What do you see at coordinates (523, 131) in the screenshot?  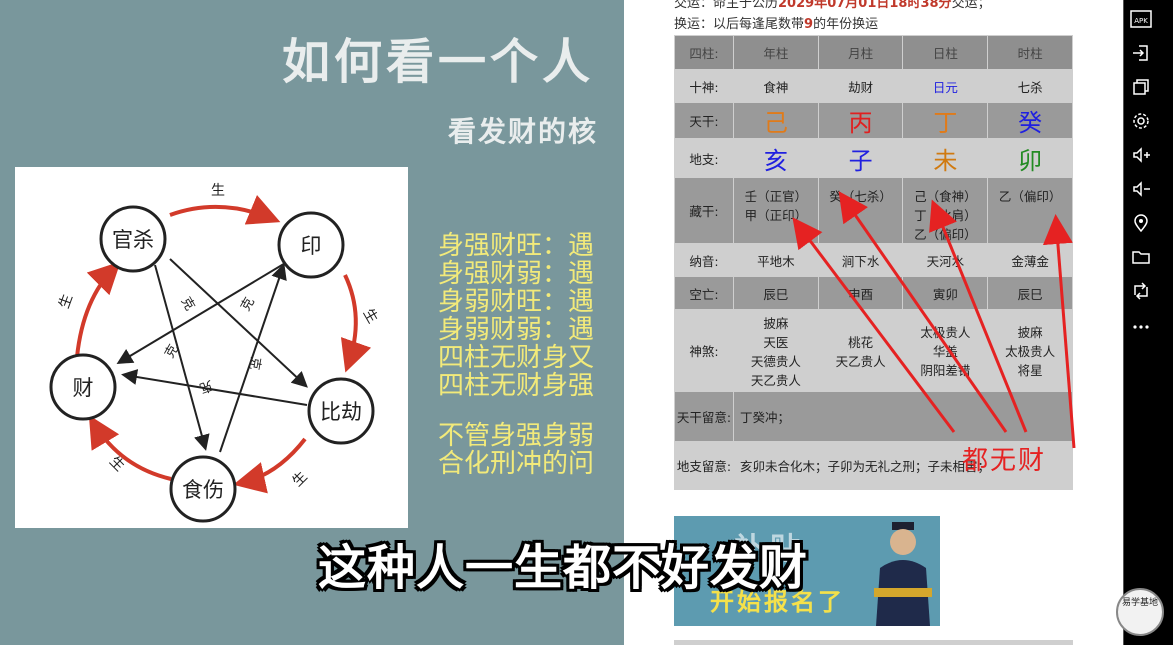 I see `slide-subtitle: 看发财的核` at bounding box center [523, 131].